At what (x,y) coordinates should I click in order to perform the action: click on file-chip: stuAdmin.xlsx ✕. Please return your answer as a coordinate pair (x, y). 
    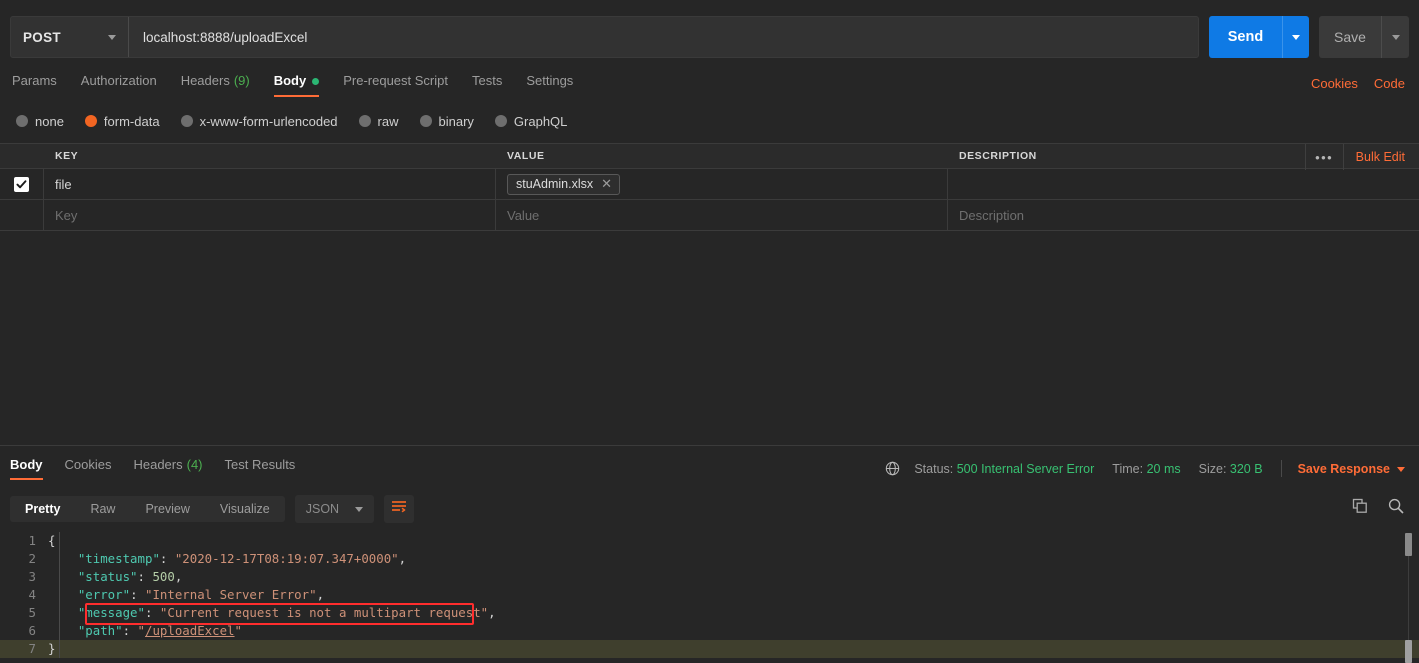
    Looking at the image, I should click on (564, 184).